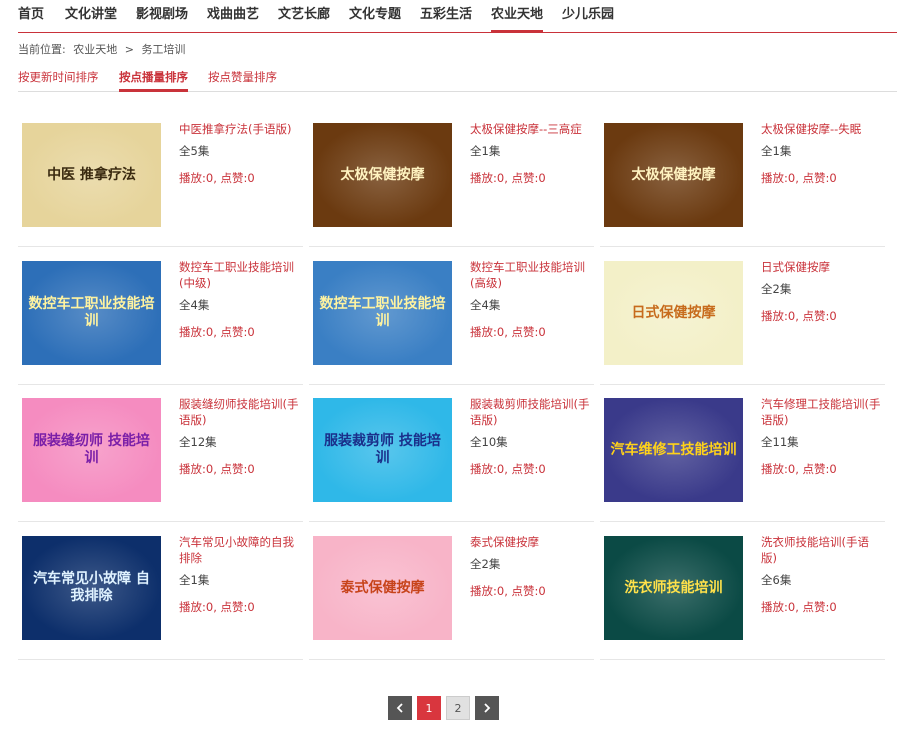  What do you see at coordinates (458, 708) in the screenshot?
I see `page-2-button: 2` at bounding box center [458, 708].